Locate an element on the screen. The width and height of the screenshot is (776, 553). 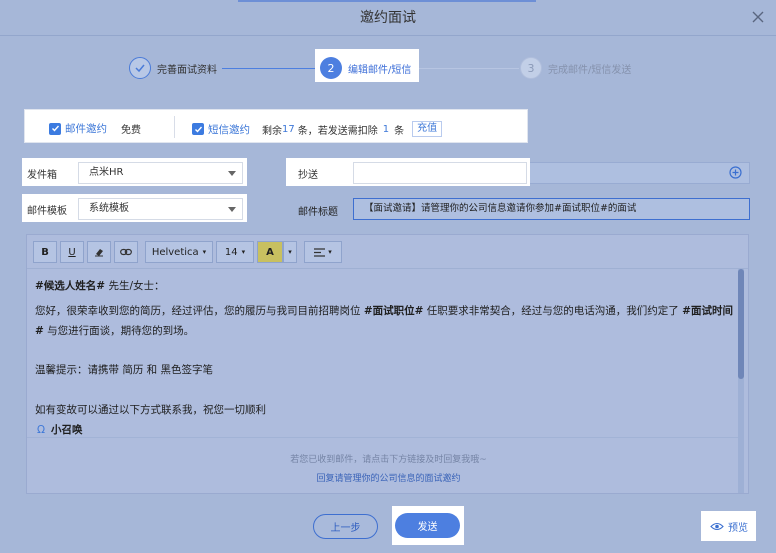
contact-line: 如有变故可以通过以下方式联系我，祝您一切顺利 is located at coordinates (150, 410).